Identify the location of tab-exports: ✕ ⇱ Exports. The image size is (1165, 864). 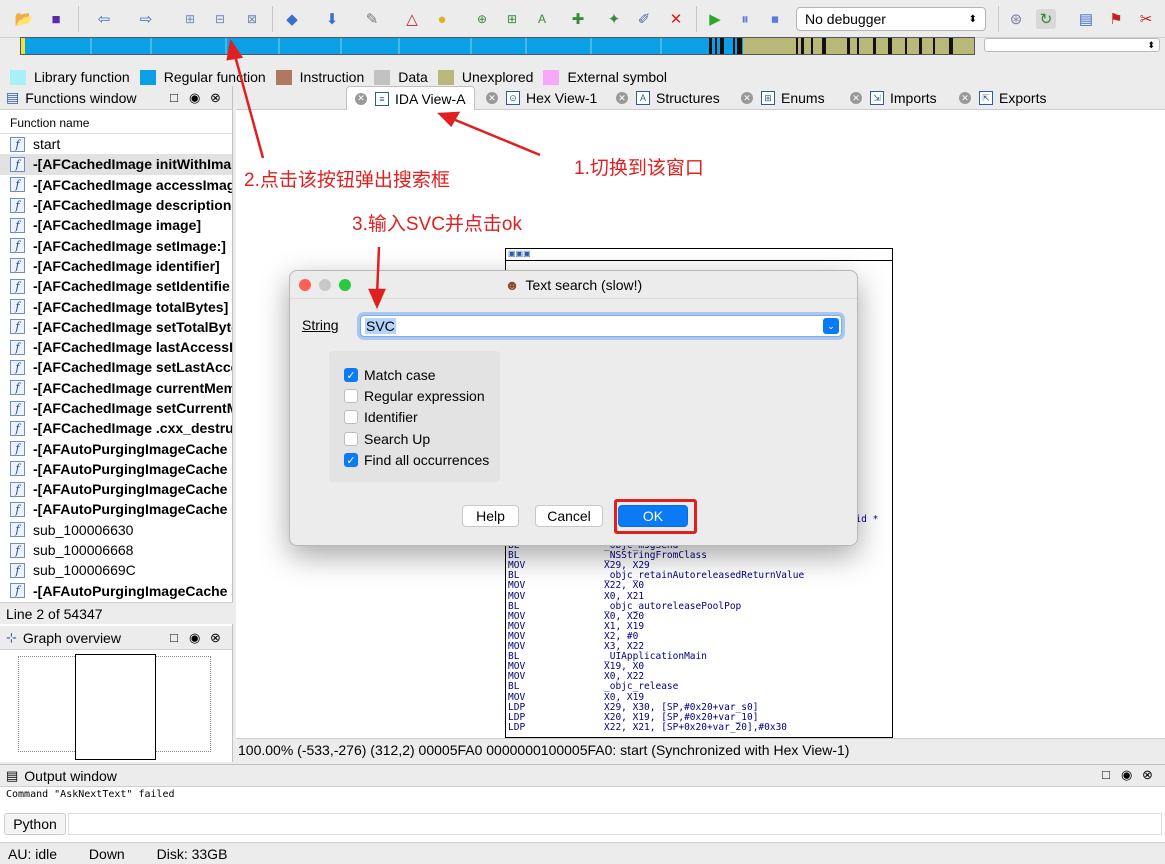
(1002, 98).